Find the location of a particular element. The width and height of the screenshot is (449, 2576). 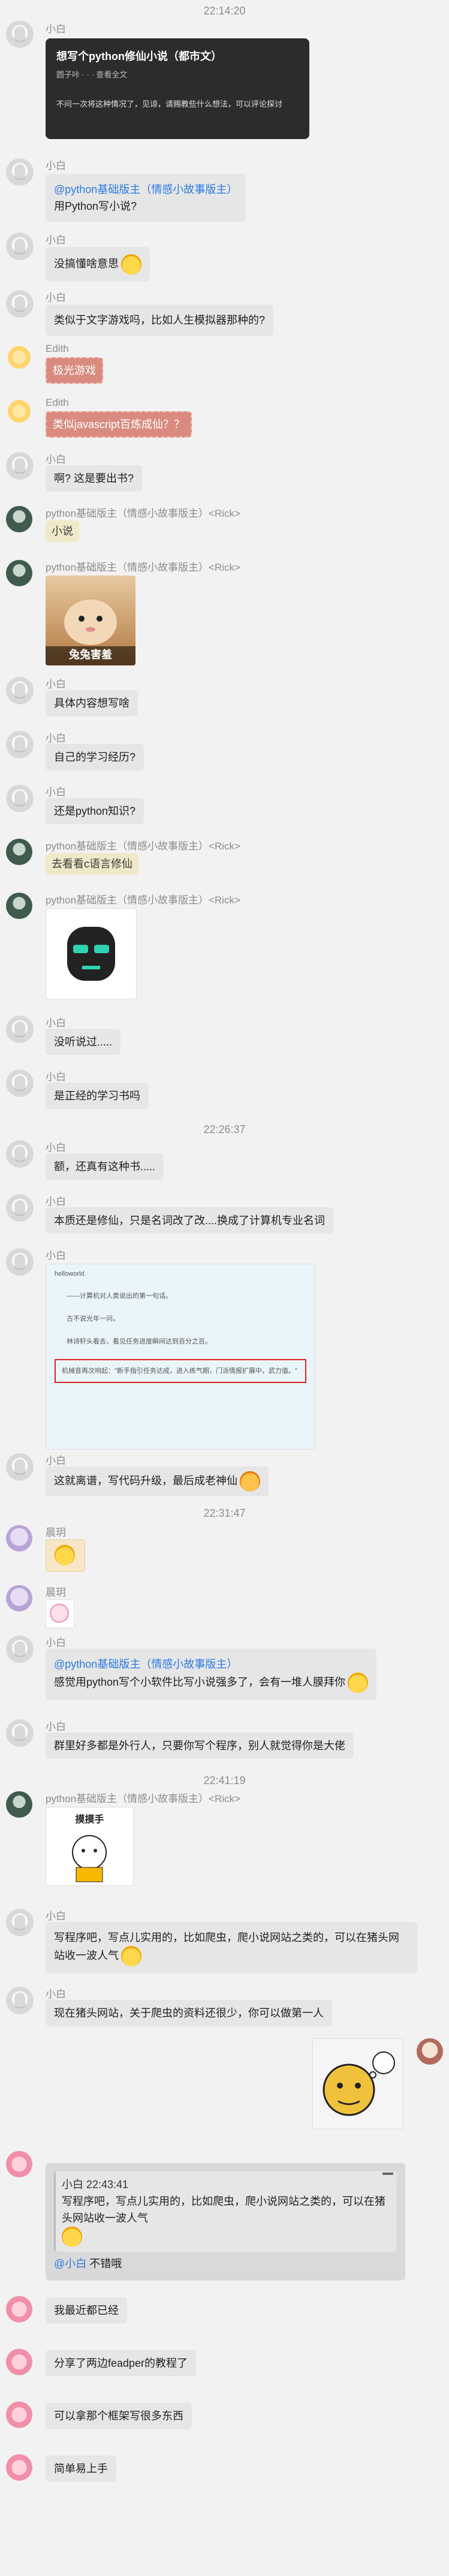

message-text: 极光游戏 is located at coordinates (74, 370).